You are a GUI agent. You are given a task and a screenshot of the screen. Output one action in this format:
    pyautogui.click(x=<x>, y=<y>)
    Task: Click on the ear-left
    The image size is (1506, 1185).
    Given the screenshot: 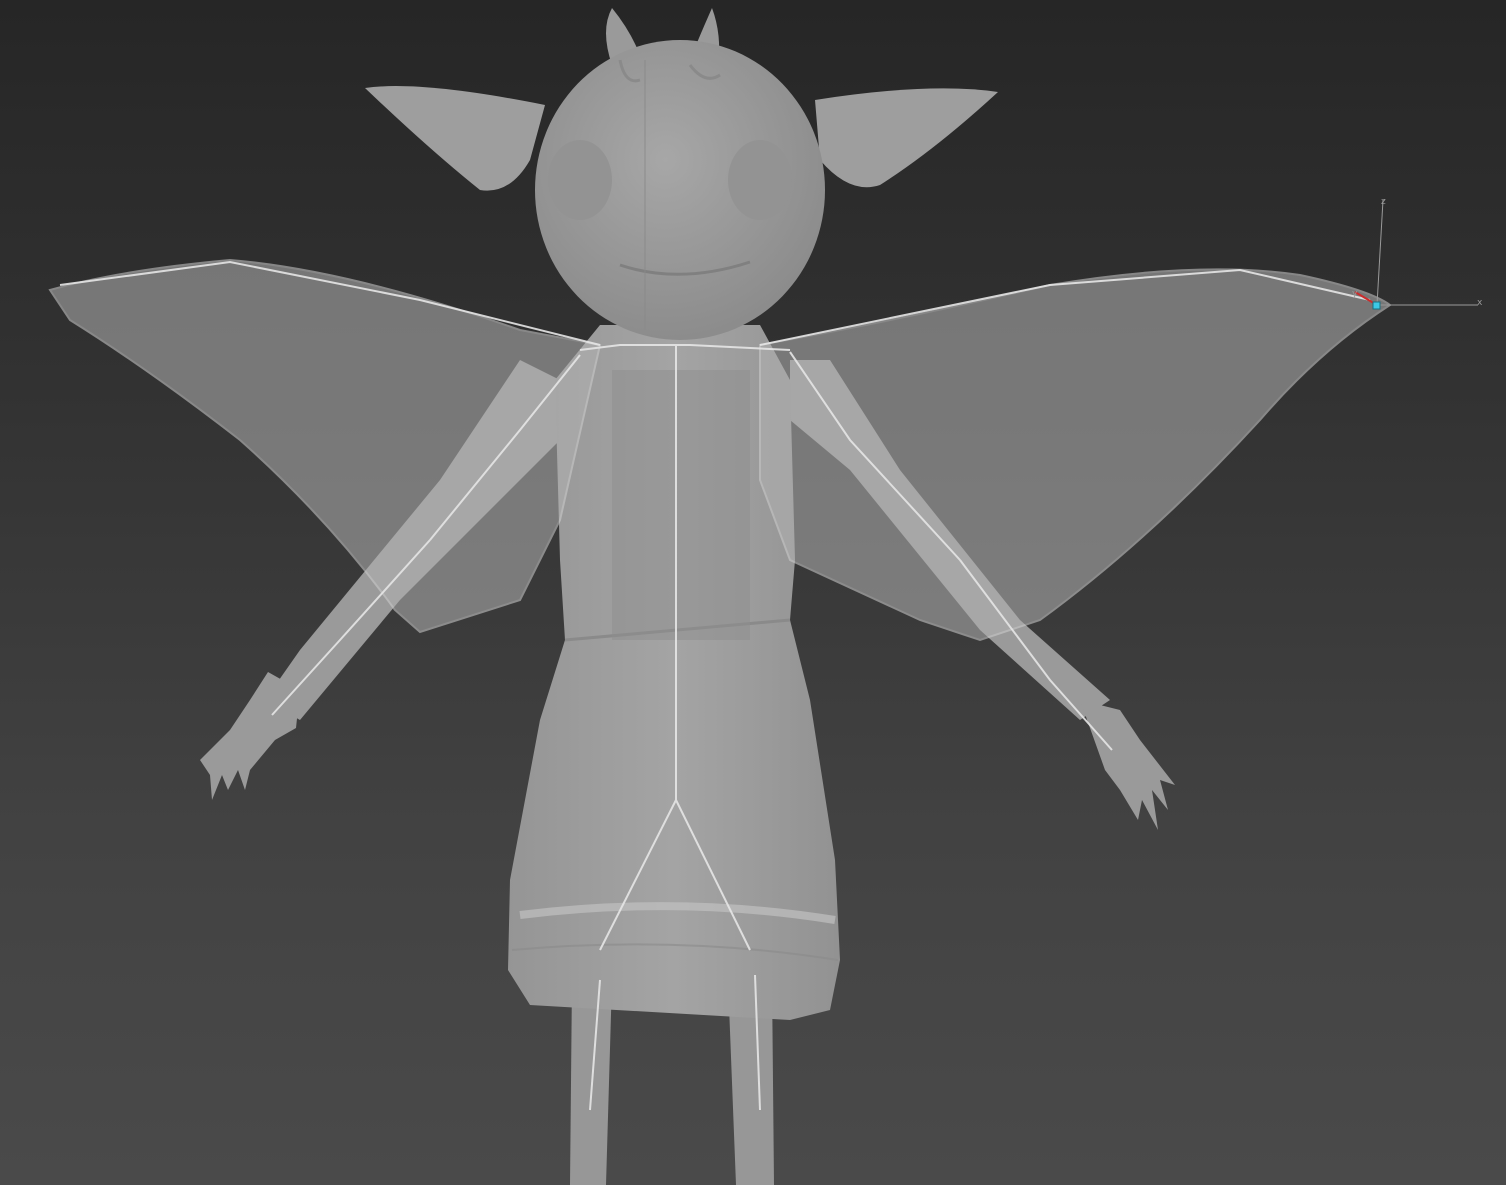 What is the action you would take?
    pyautogui.click(x=455, y=138)
    